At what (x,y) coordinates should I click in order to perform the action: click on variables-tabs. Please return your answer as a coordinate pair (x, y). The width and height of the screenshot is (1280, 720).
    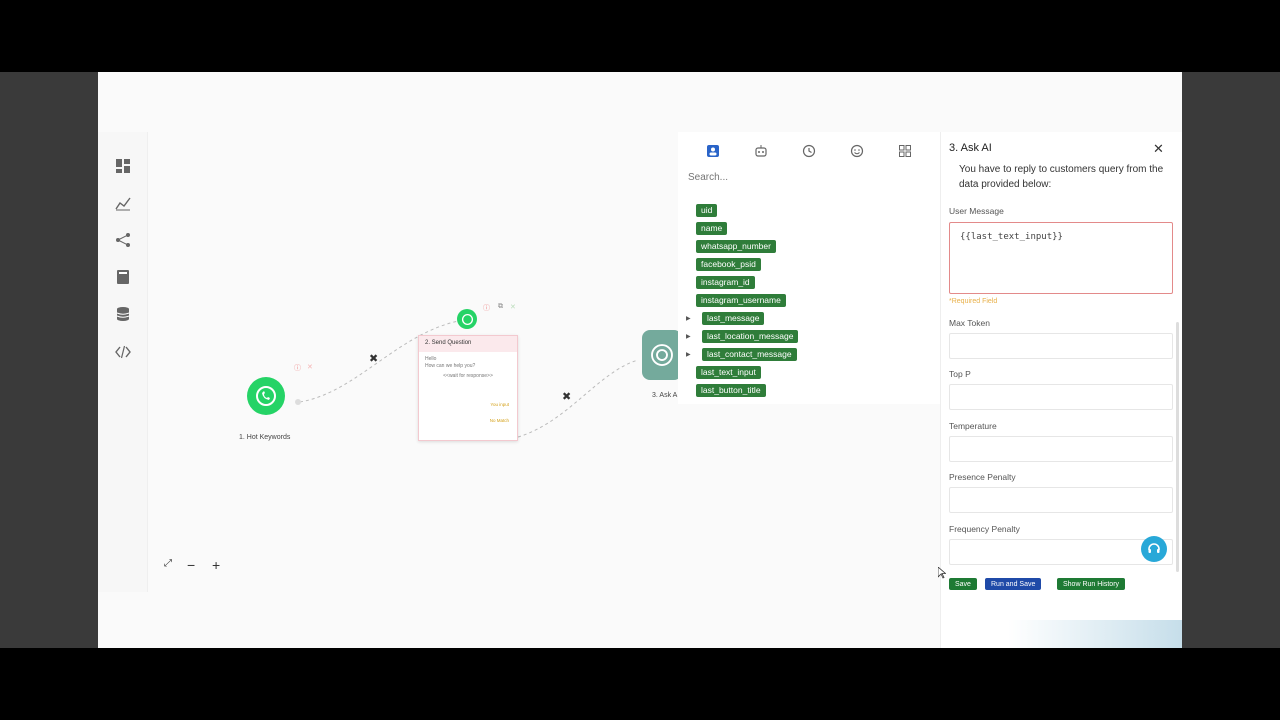
    Looking at the image, I should click on (809, 150).